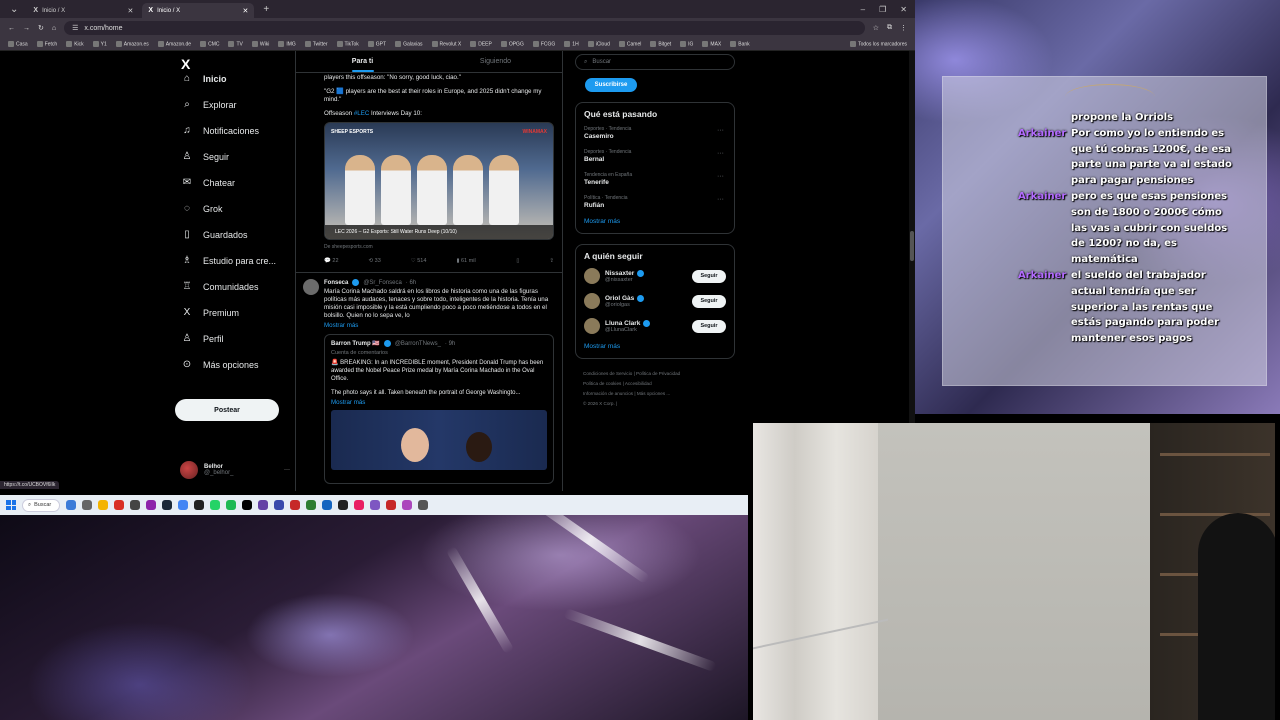 Image resolution: width=1280 pixels, height=720 pixels. Describe the element at coordinates (655, 276) in the screenshot. I see `follow-suggestion: Nissaxter @nissaxter Seguir` at that location.